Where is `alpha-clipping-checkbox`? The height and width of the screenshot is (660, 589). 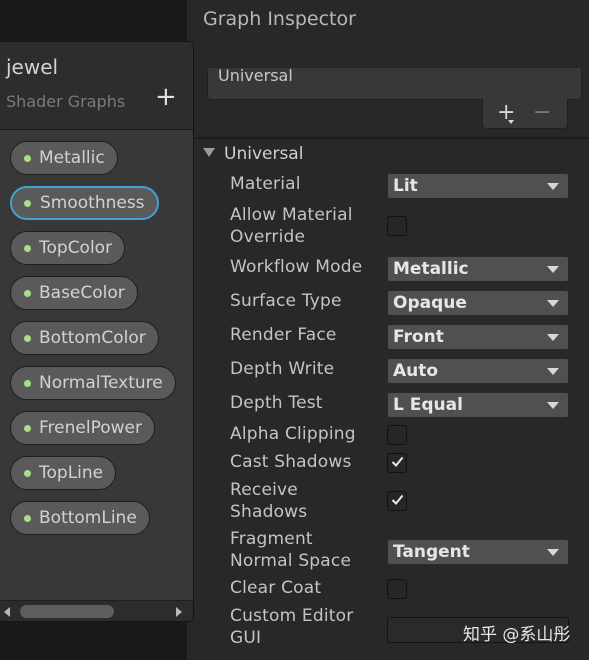
alpha-clipping-checkbox is located at coordinates (397, 435).